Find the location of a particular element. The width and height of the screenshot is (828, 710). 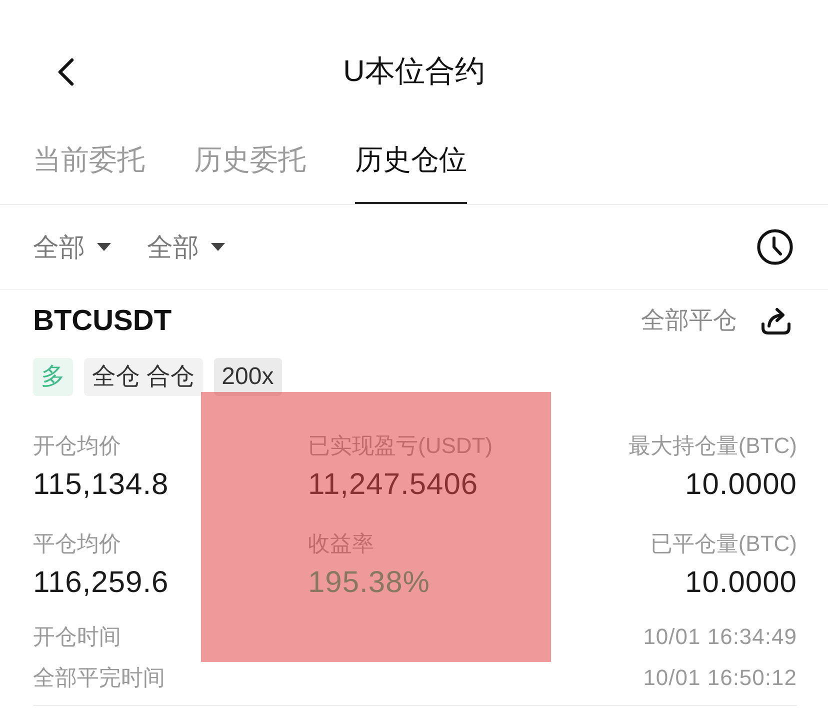

tab: 历史委托 is located at coordinates (250, 172).